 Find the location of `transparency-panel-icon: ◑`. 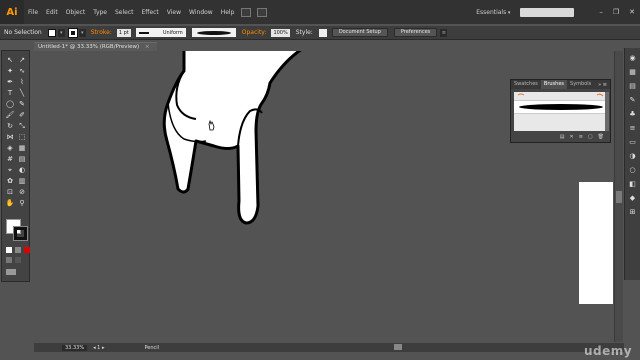

transparency-panel-icon: ◑ is located at coordinates (633, 156).